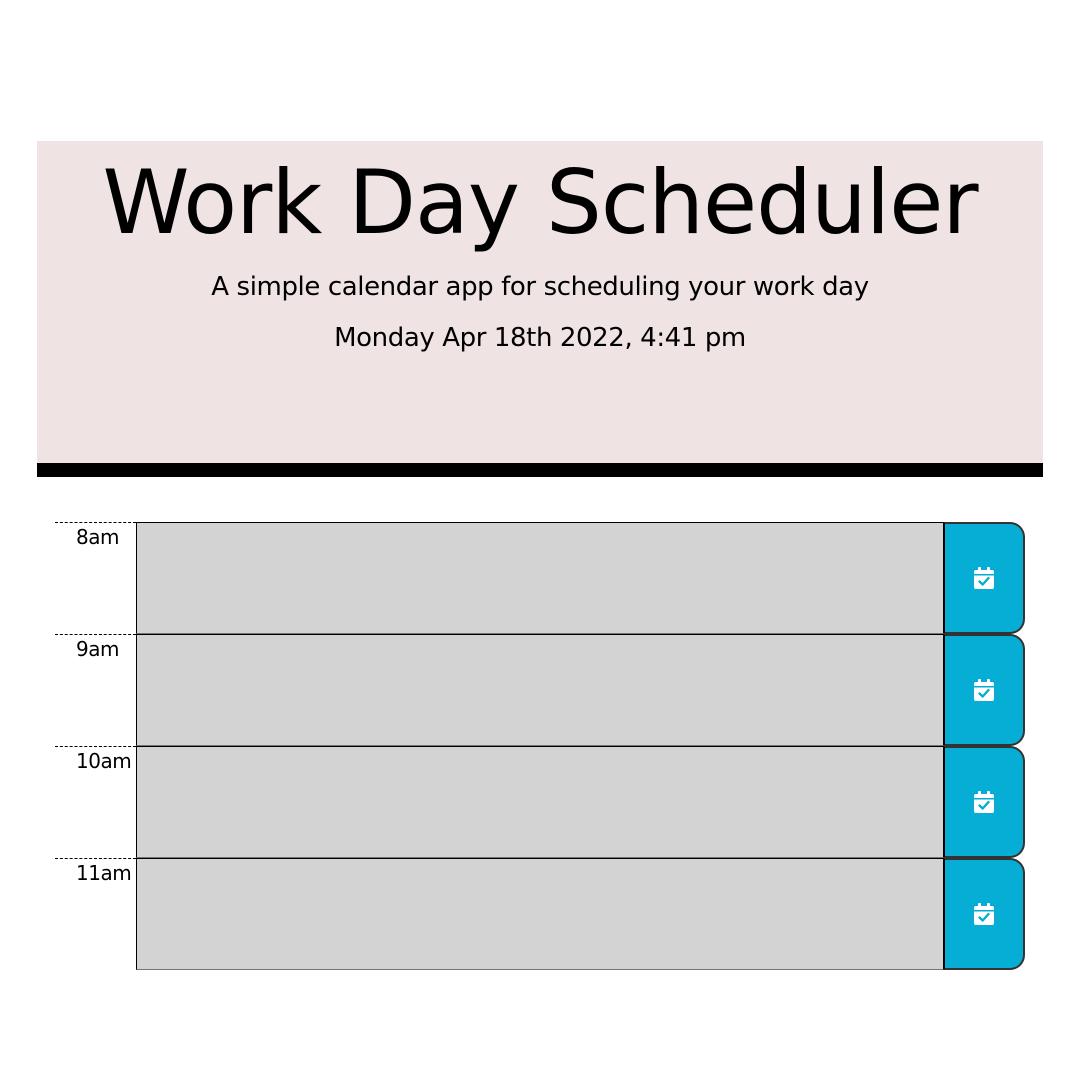 This screenshot has height=1080, width=1080. What do you see at coordinates (95, 914) in the screenshot?
I see `hour-label: 11am` at bounding box center [95, 914].